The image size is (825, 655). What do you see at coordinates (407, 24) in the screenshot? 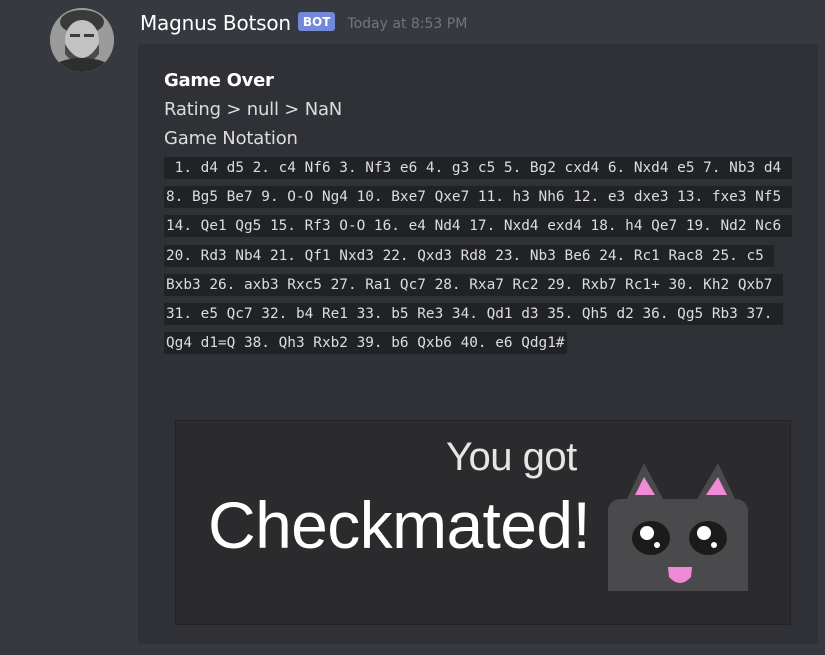
I see `timestamp: Today at 8:53 PM` at bounding box center [407, 24].